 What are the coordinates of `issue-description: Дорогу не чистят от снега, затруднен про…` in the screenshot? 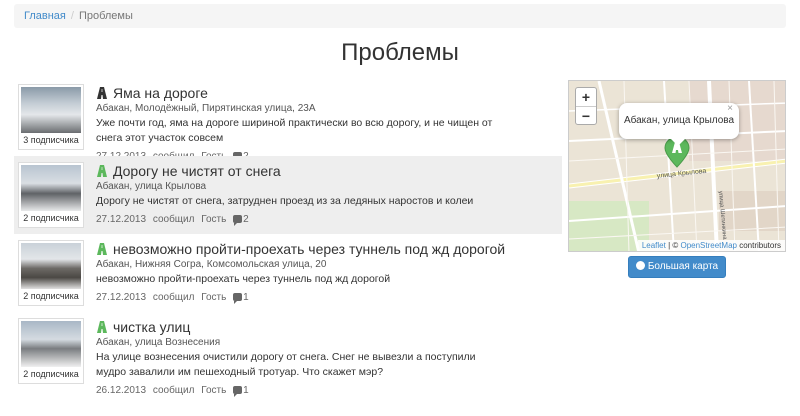 It's located at (285, 201).